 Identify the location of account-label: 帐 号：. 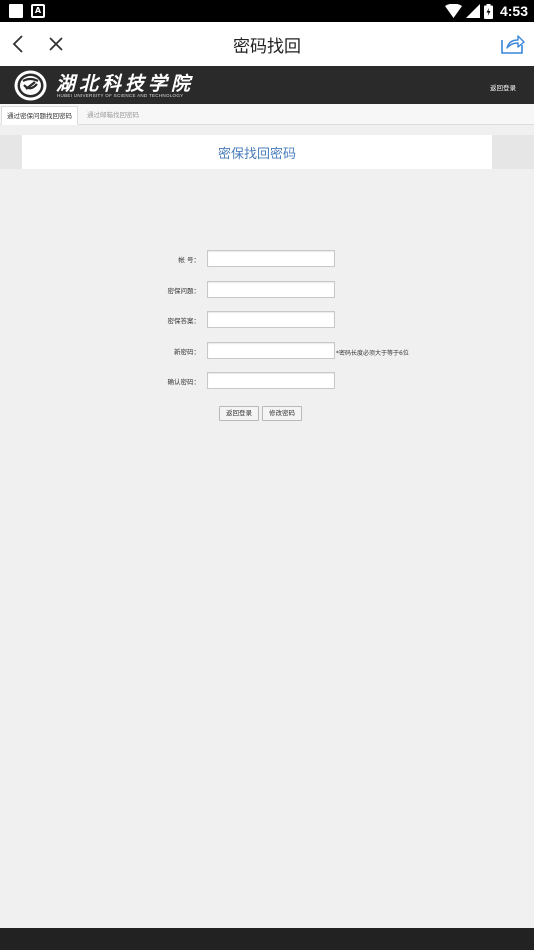
(189, 260).